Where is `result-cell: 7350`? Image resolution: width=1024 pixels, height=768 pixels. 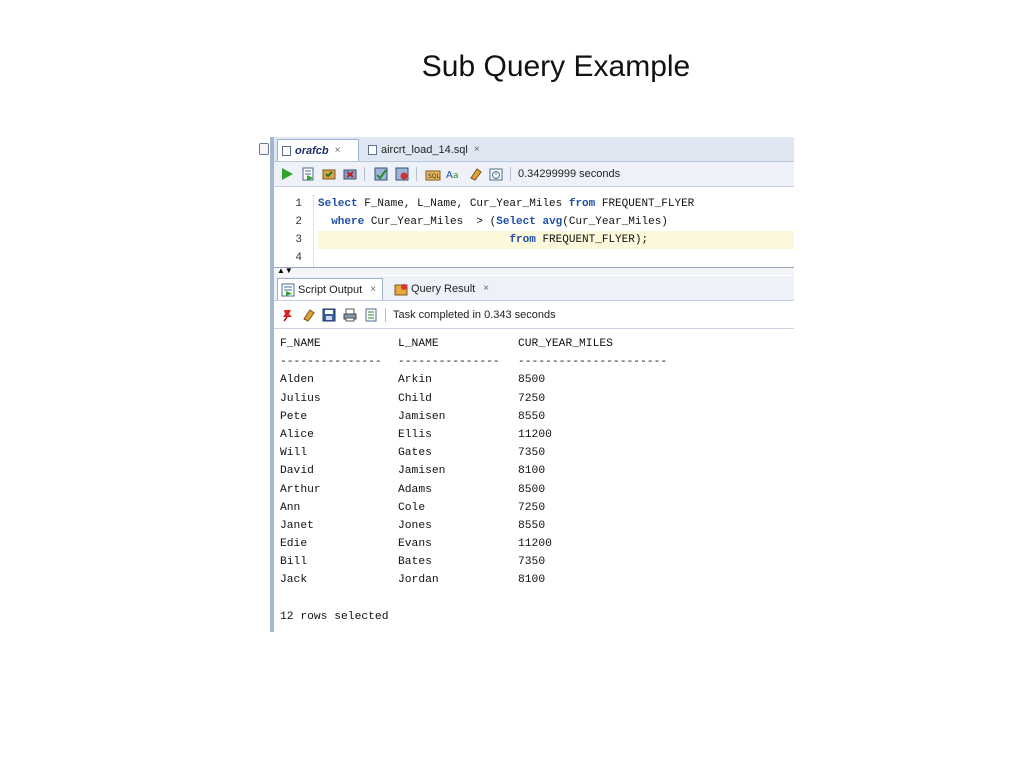 result-cell: 7350 is located at coordinates (532, 453).